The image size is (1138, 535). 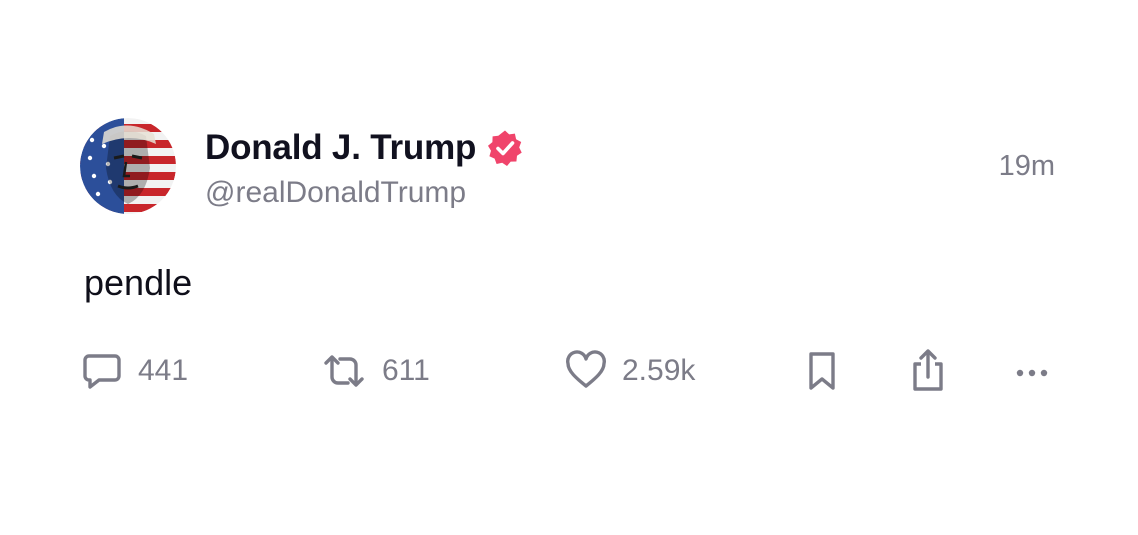 What do you see at coordinates (659, 370) in the screenshot?
I see `like-count: 2.59k` at bounding box center [659, 370].